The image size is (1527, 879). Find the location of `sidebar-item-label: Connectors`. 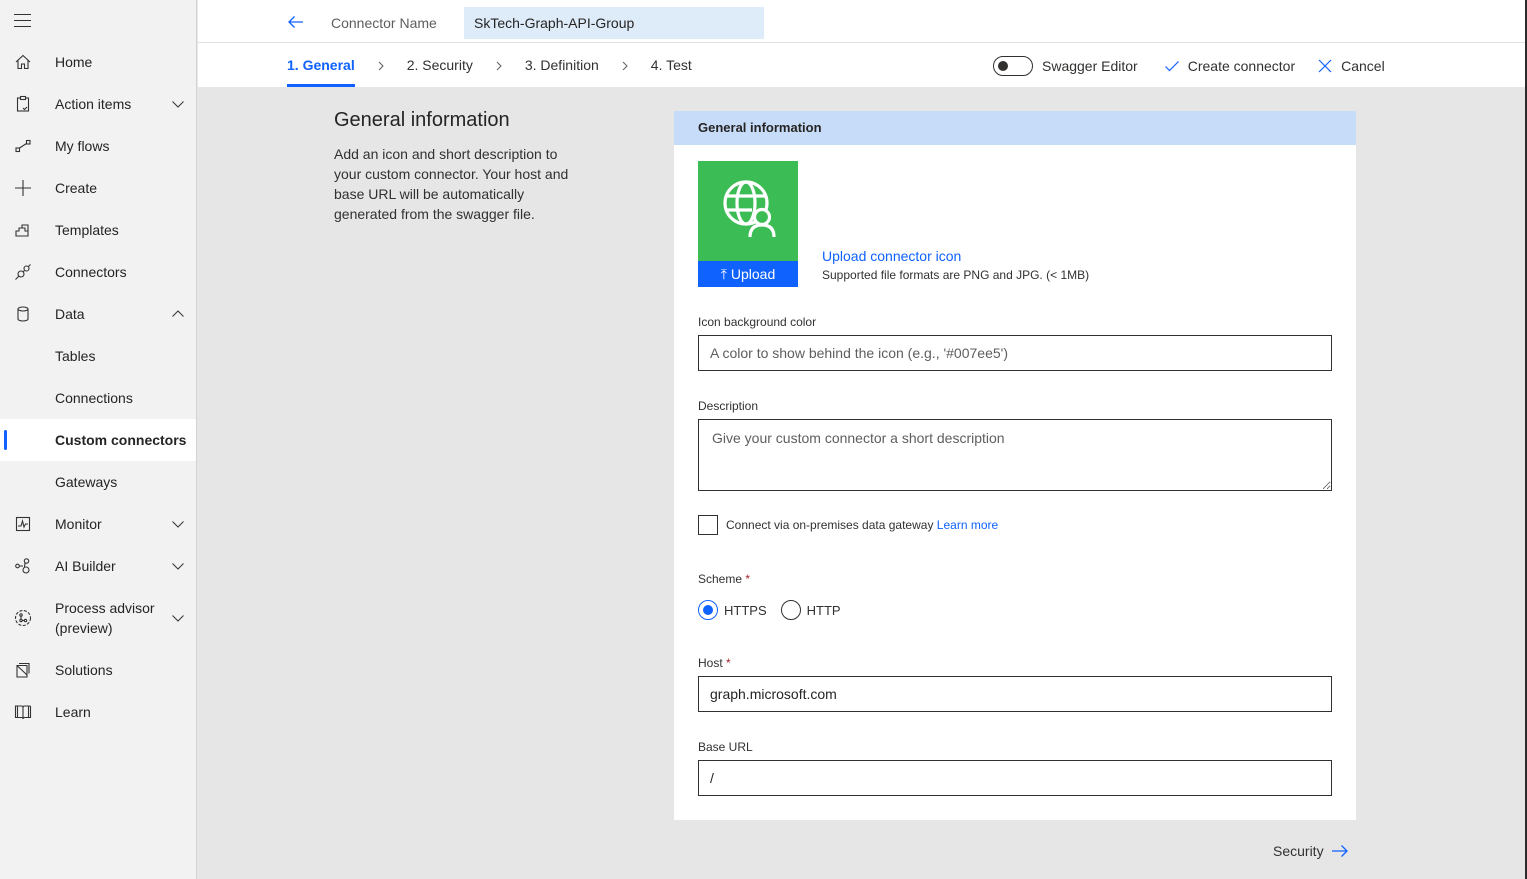

sidebar-item-label: Connectors is located at coordinates (91, 272).